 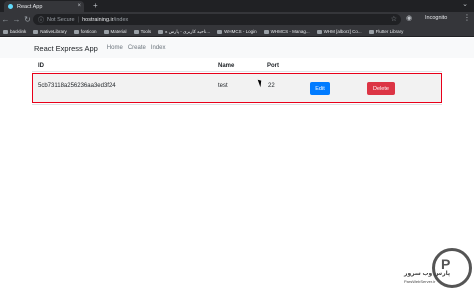 What do you see at coordinates (41, 66) in the screenshot?
I see `column-header-id: ID` at bounding box center [41, 66].